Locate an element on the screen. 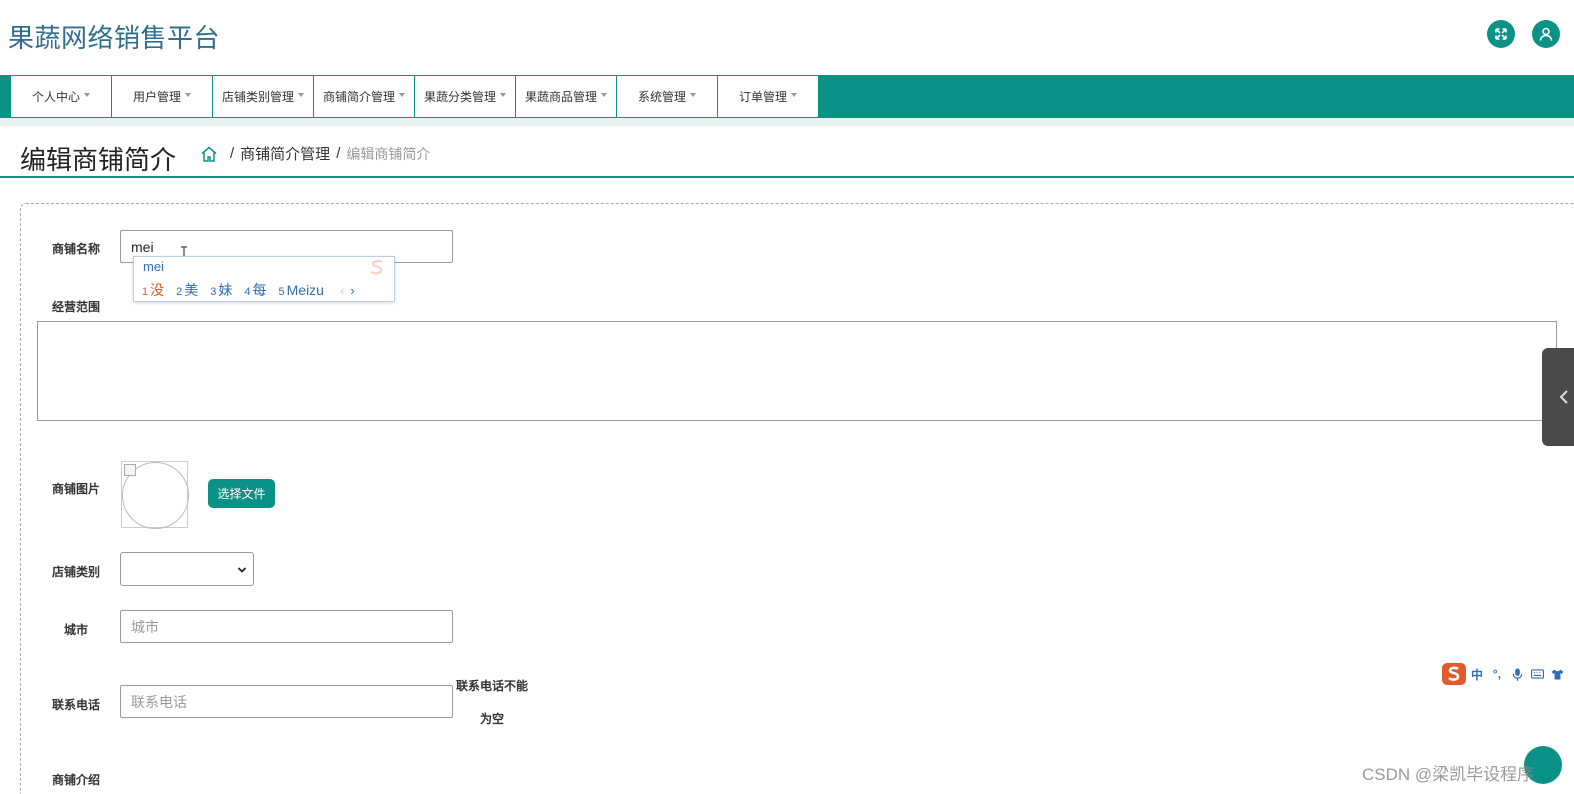  breadcrumb-current: 编辑商铺简介 is located at coordinates (388, 153).